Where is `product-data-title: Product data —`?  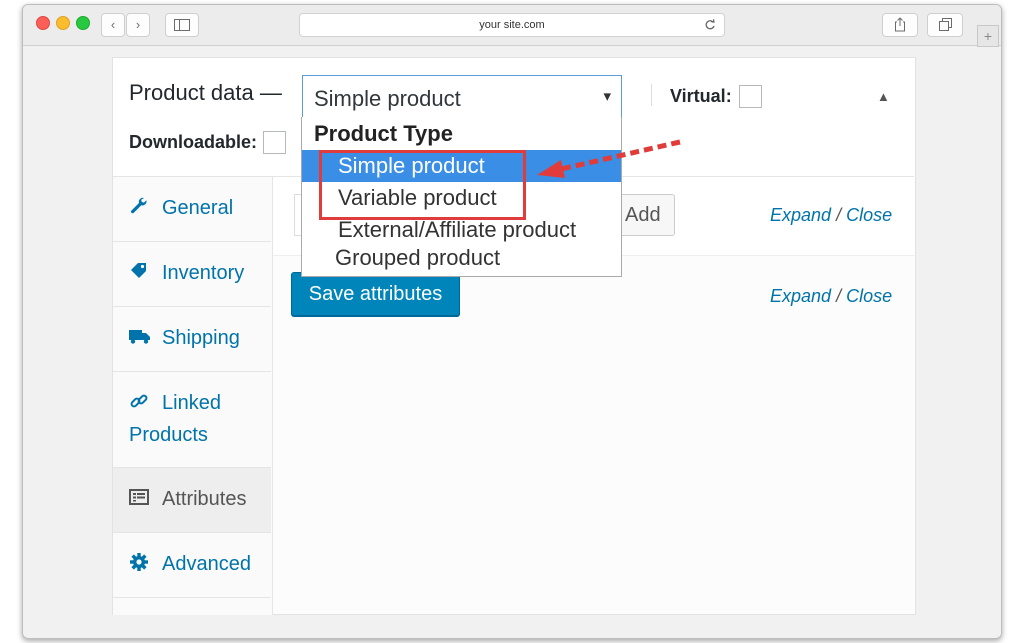
product-data-title: Product data — is located at coordinates (205, 92).